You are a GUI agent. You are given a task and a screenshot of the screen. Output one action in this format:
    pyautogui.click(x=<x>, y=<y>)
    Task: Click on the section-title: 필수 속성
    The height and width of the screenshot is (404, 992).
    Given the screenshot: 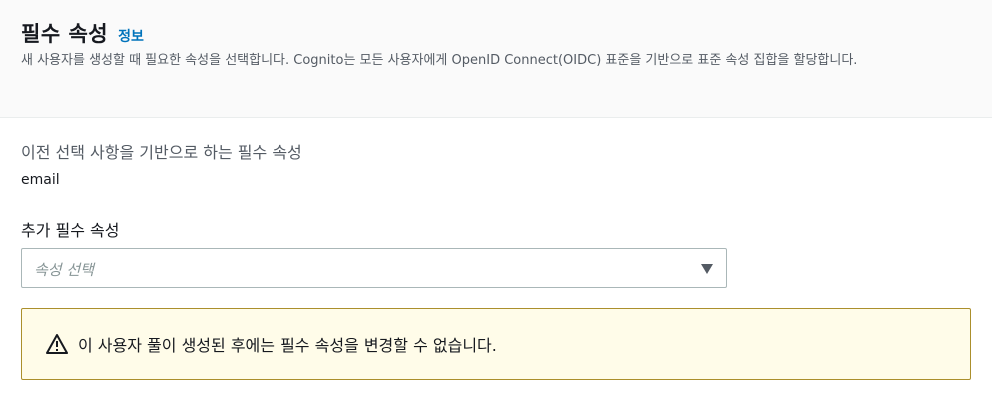 What is the action you would take?
    pyautogui.click(x=65, y=34)
    